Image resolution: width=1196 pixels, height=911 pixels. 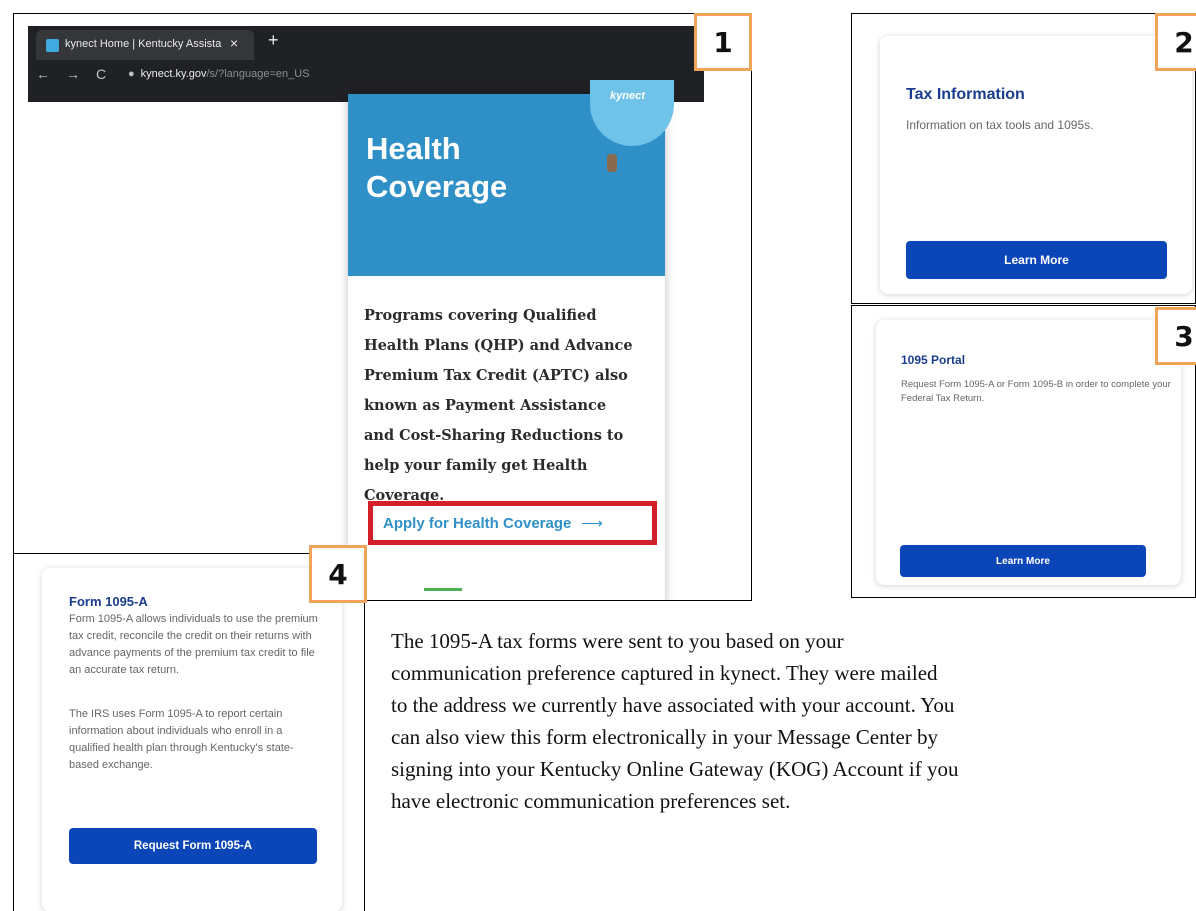 I want to click on address-bar: ● kynect.ky.gov/s/?language=en_US, so click(x=219, y=74).